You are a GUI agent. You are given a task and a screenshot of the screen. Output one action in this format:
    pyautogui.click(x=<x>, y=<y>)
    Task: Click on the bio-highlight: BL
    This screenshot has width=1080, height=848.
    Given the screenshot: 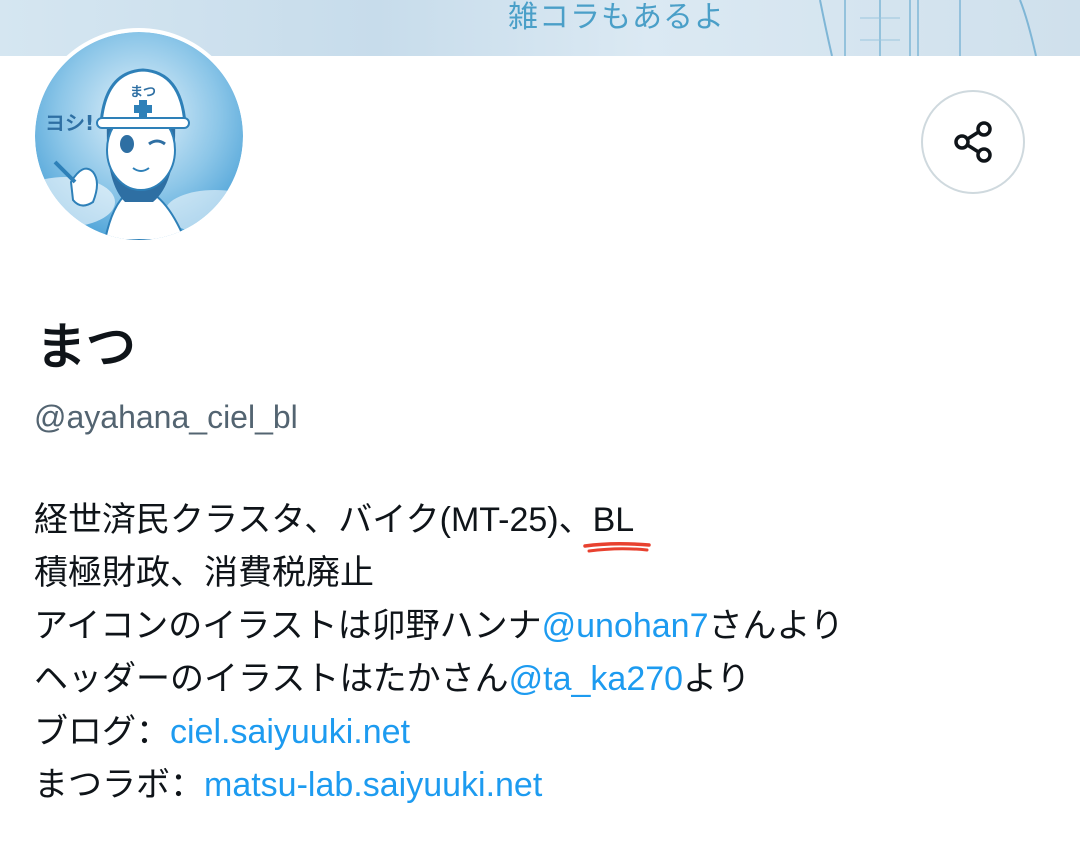 What is the action you would take?
    pyautogui.click(x=616, y=523)
    